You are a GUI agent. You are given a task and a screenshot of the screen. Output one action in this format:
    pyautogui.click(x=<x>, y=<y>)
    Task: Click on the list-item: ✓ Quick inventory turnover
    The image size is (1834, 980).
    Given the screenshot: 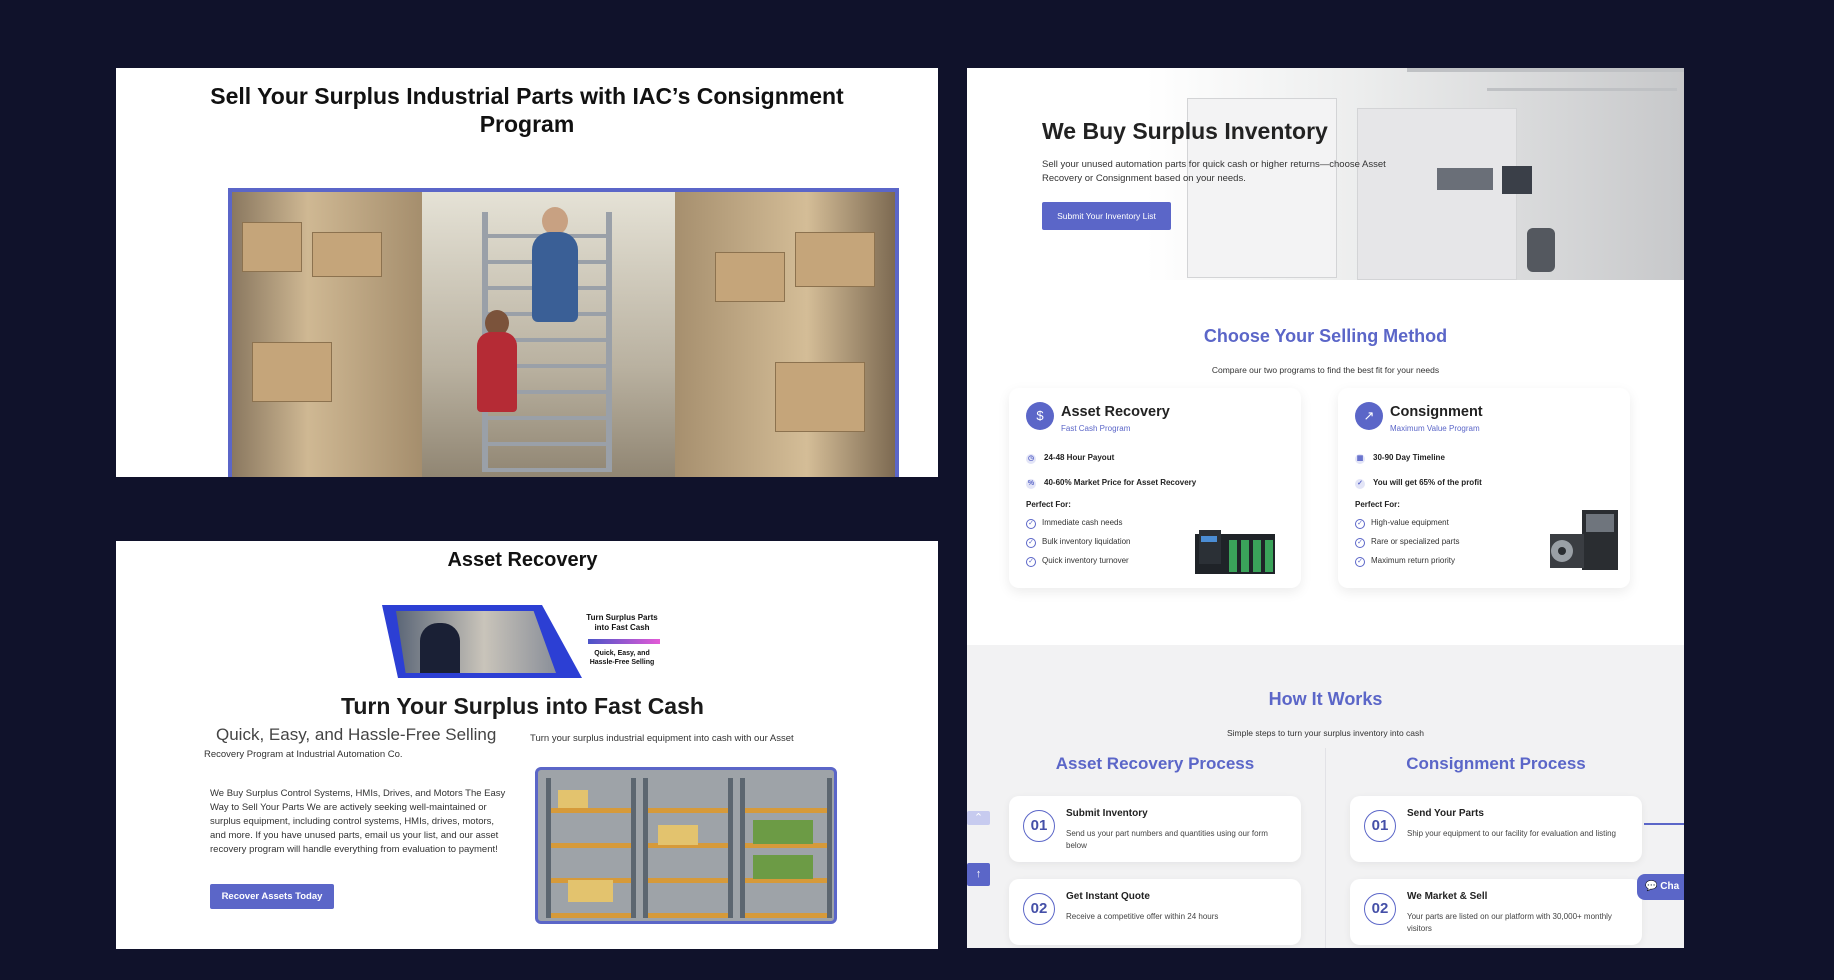 What is the action you would take?
    pyautogui.click(x=1077, y=561)
    